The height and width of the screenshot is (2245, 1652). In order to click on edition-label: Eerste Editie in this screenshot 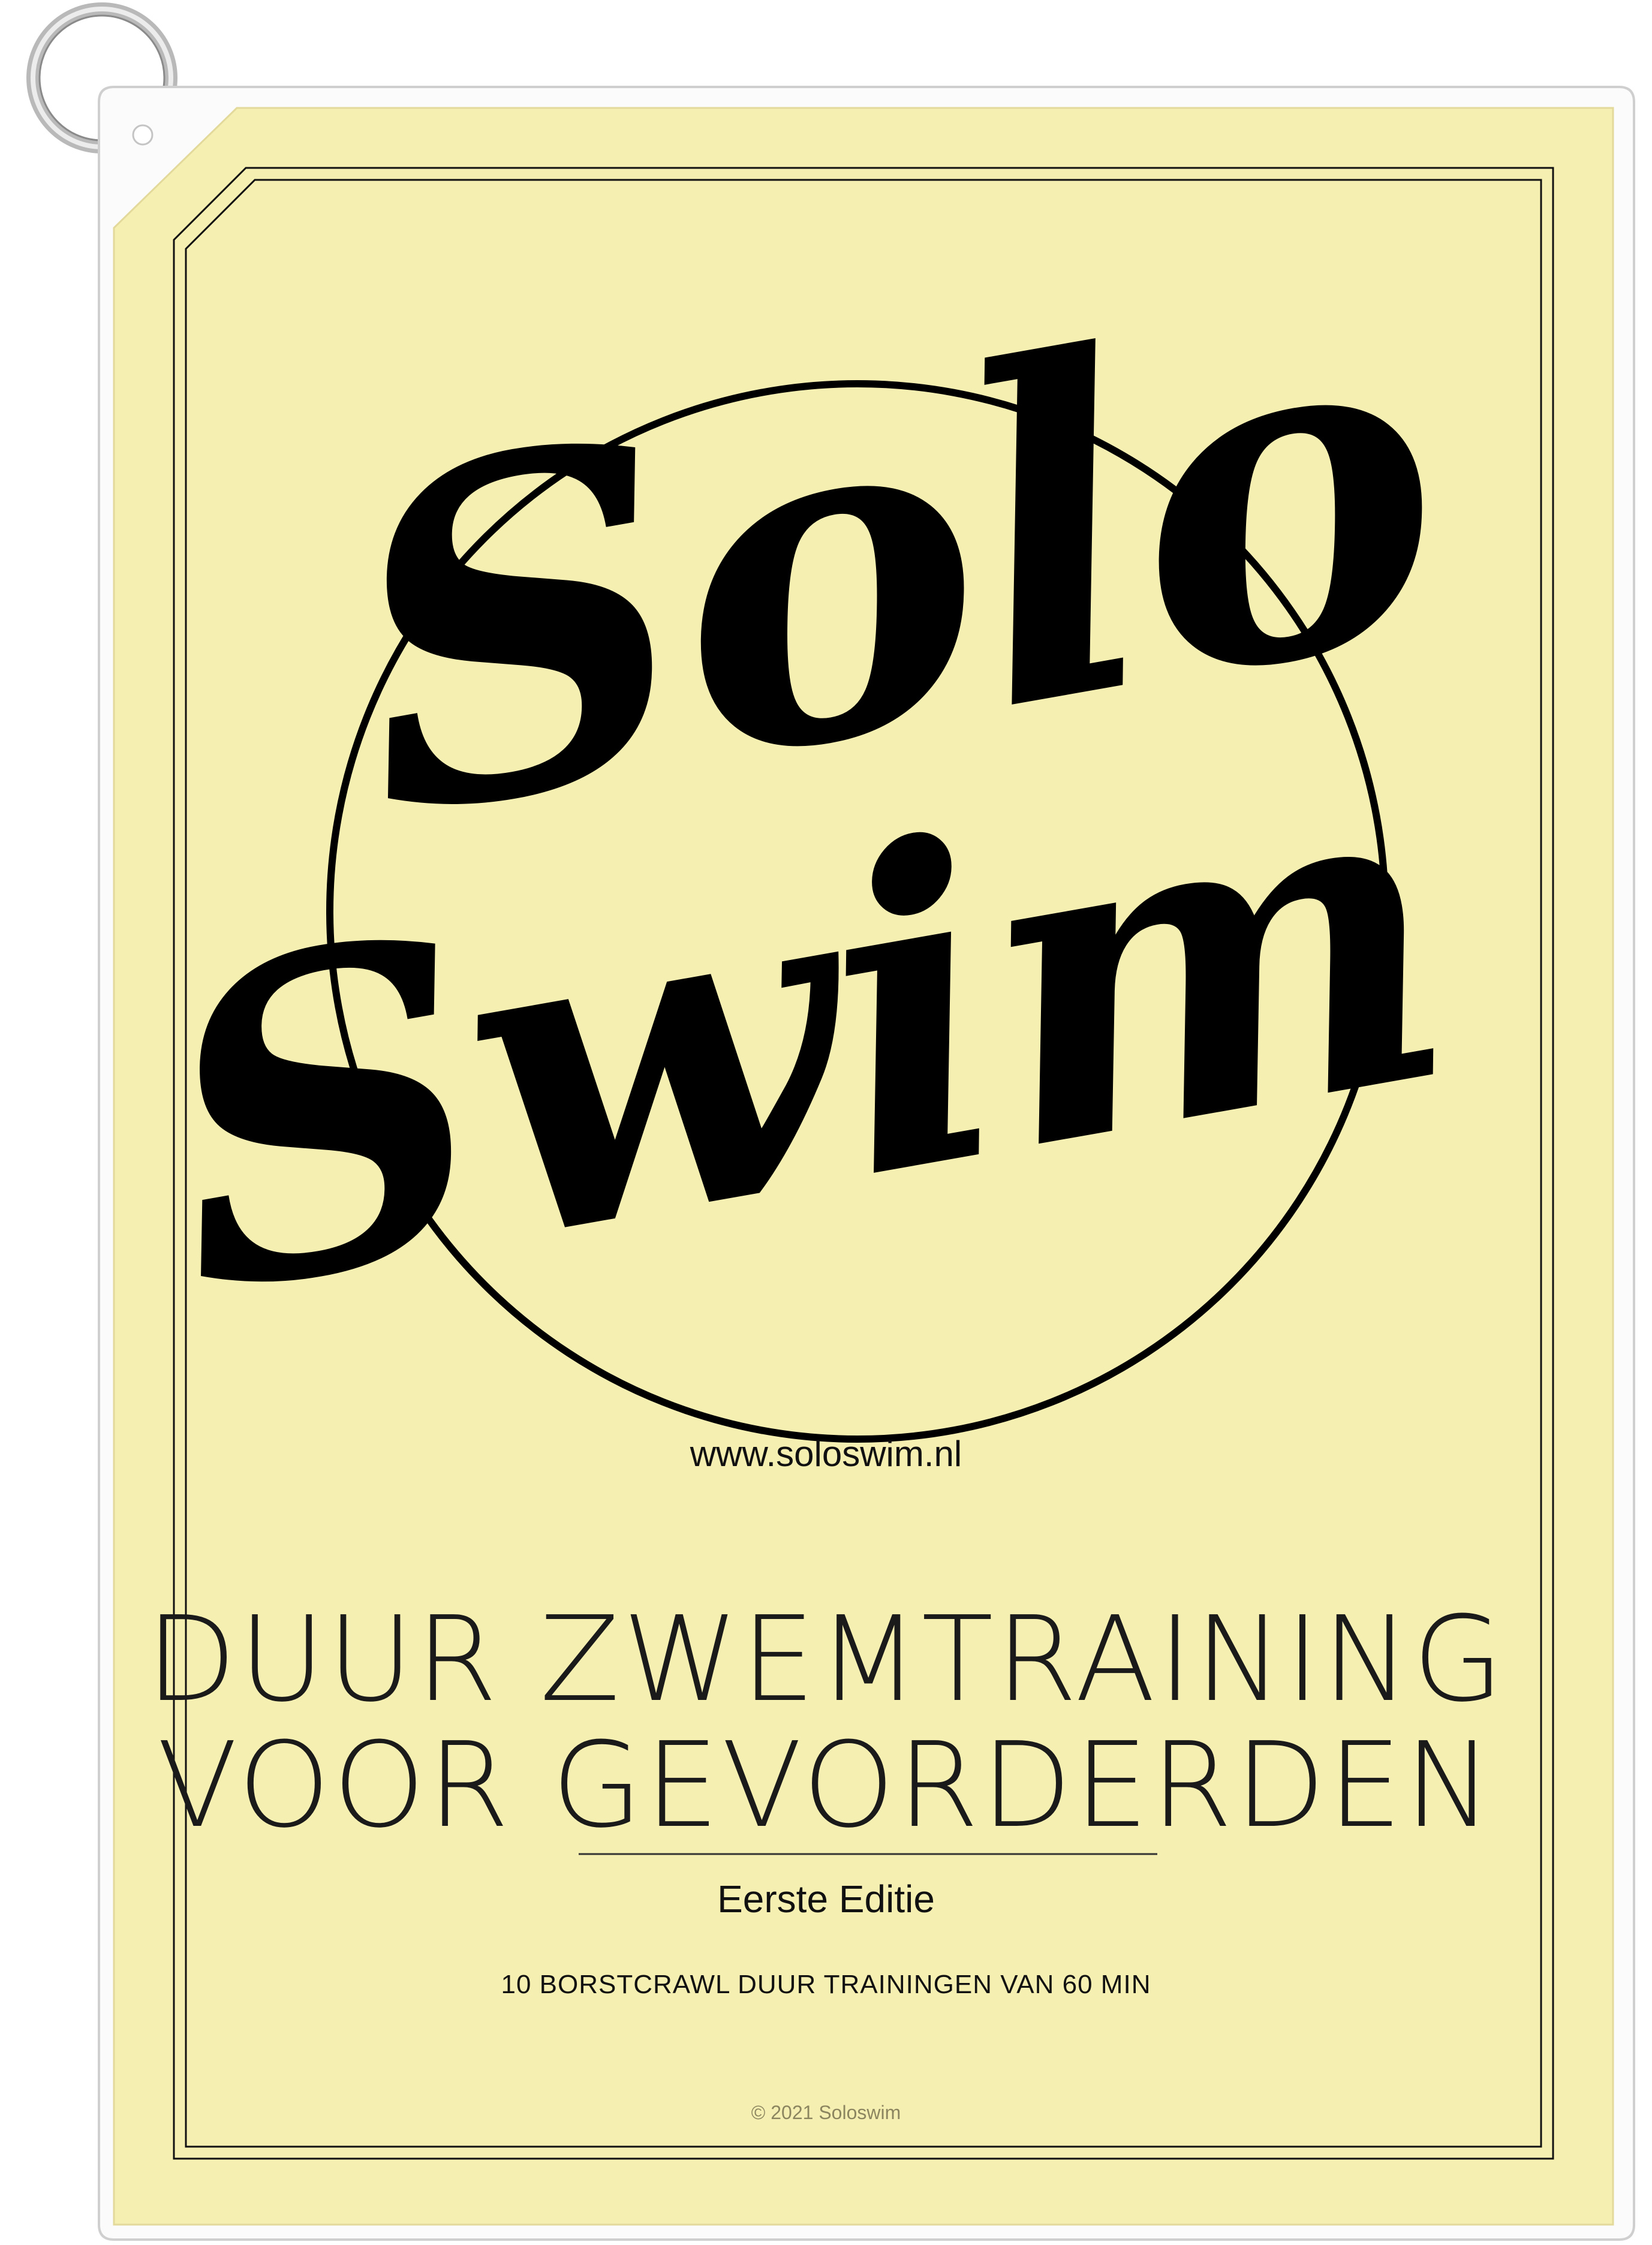, I will do `click(826, 1899)`.